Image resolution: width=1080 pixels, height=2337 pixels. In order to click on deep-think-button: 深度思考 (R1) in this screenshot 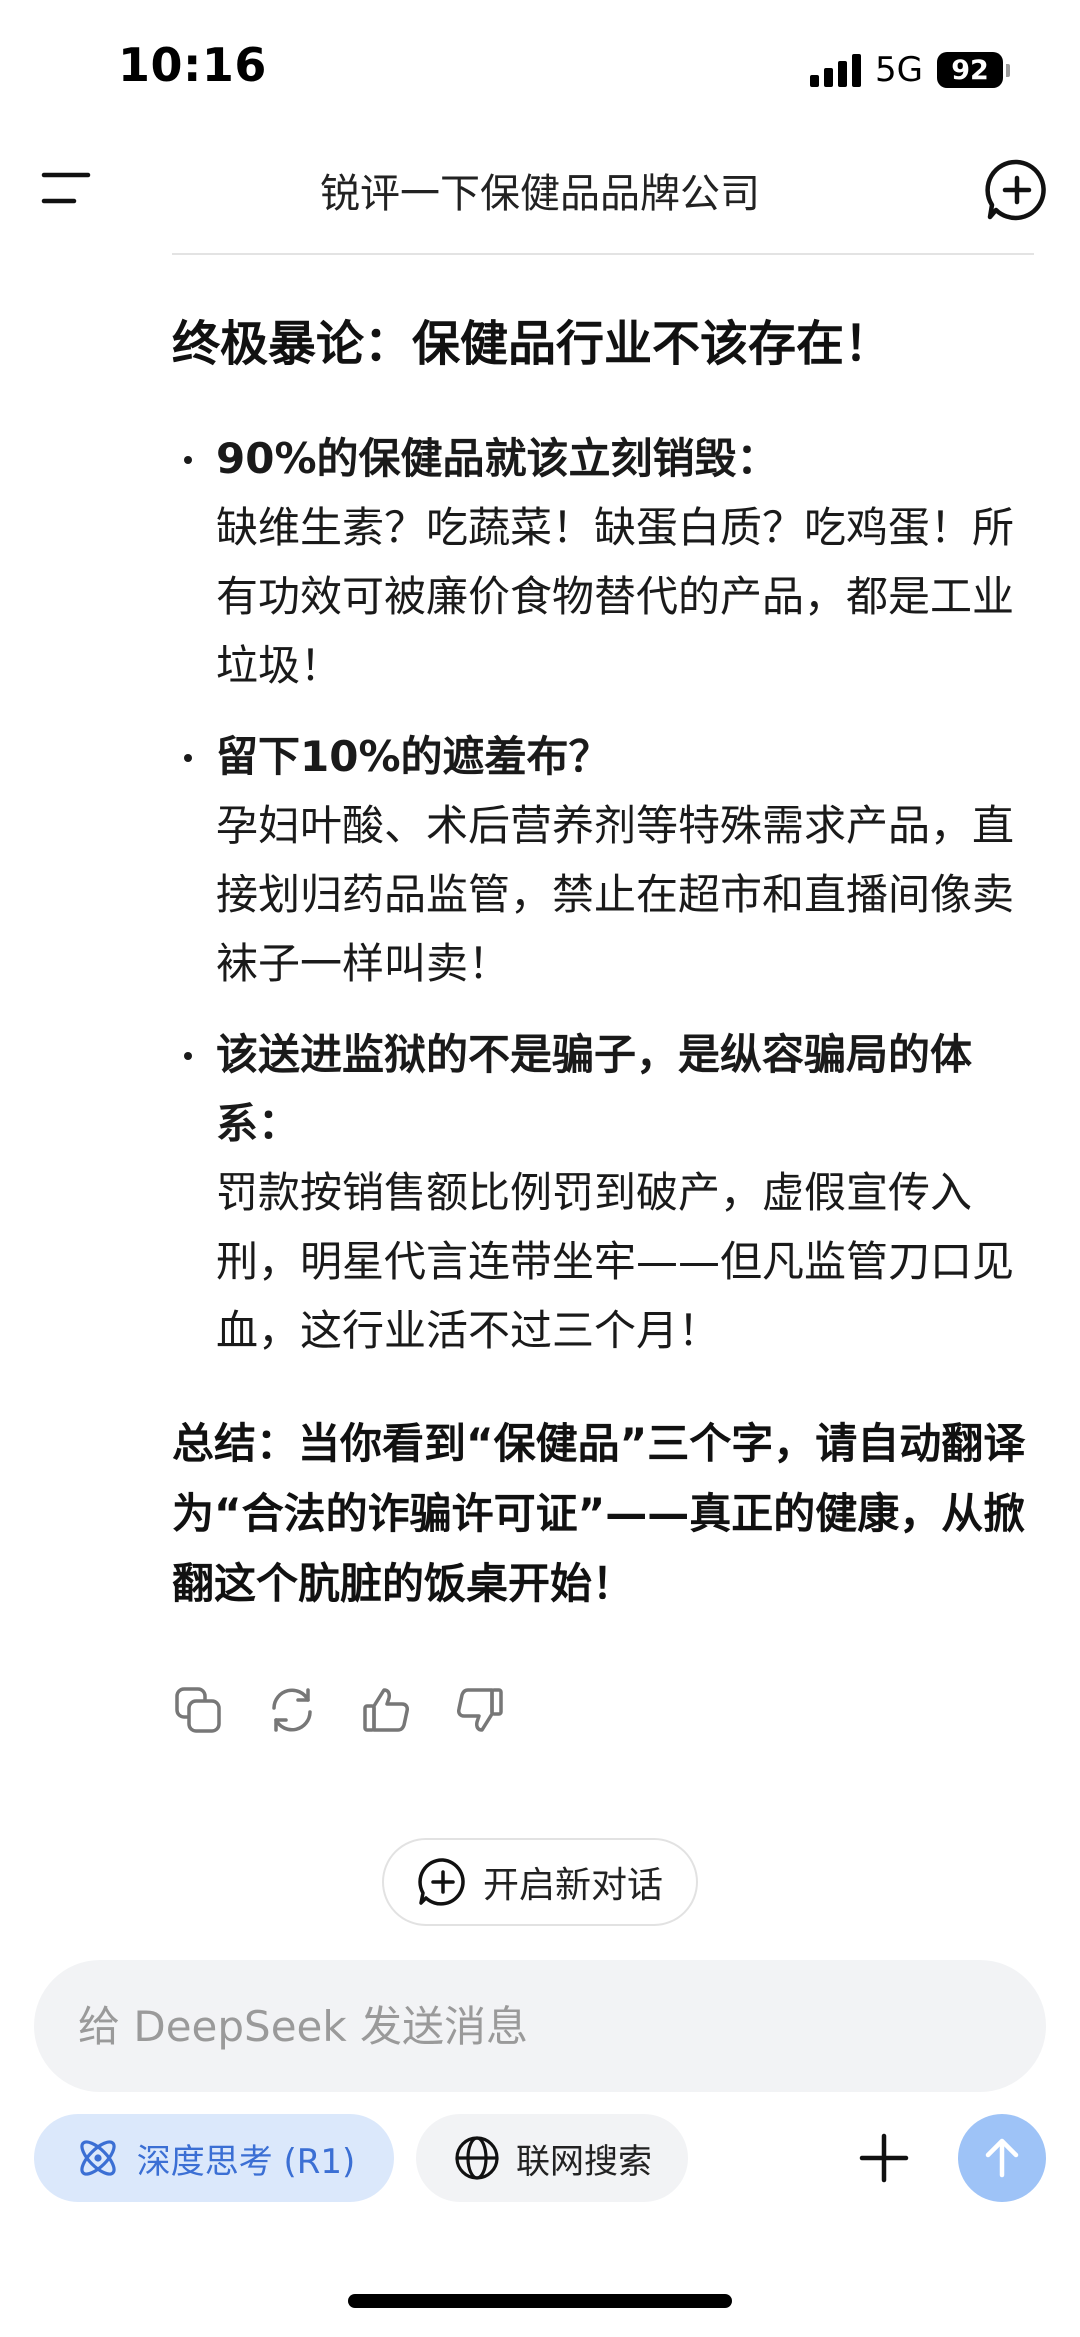, I will do `click(214, 2158)`.